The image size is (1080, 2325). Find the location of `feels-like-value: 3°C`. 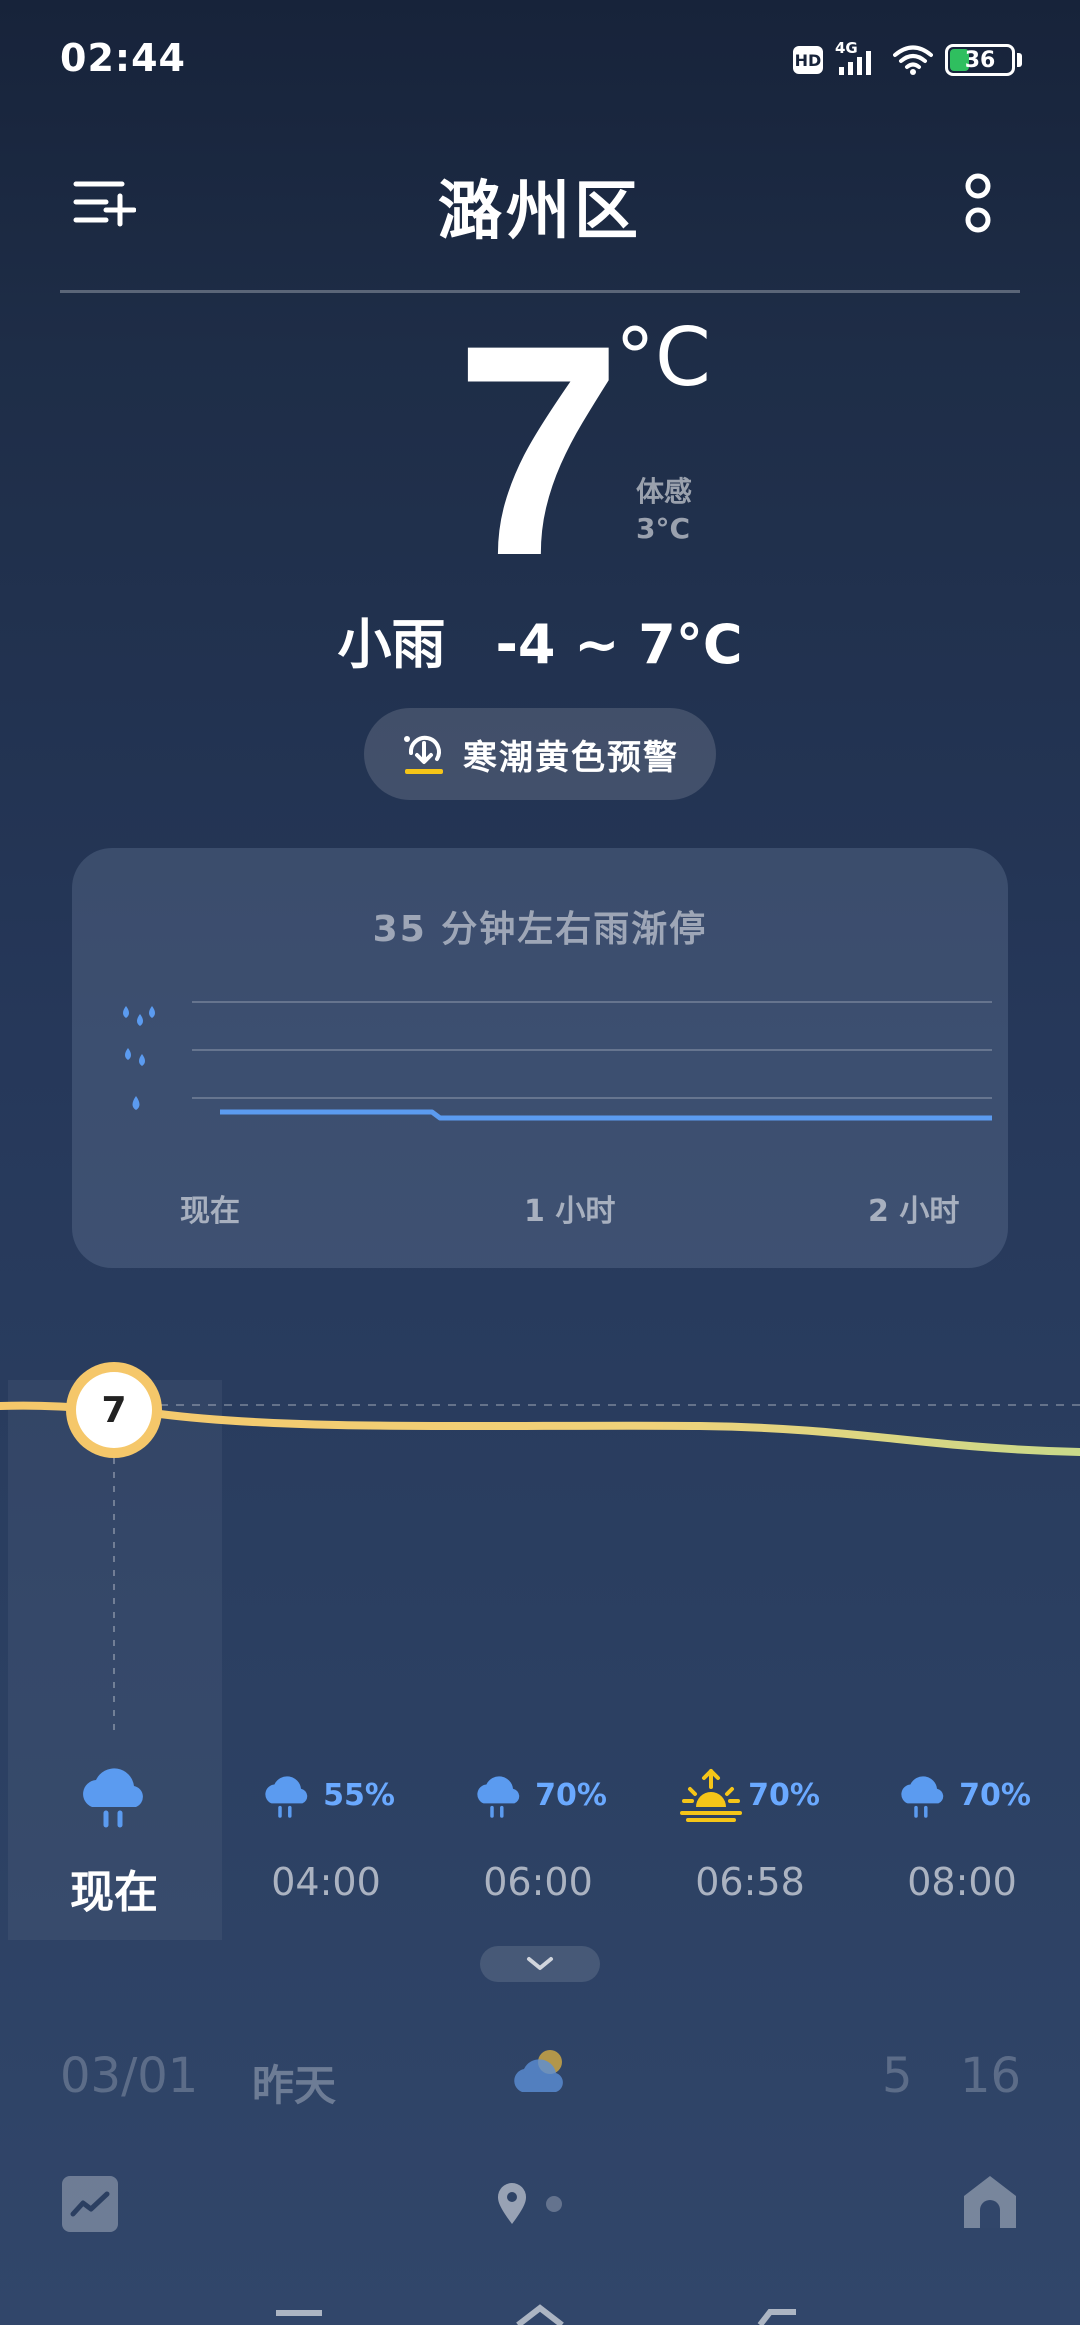

feels-like-value: 3°C is located at coordinates (663, 528).